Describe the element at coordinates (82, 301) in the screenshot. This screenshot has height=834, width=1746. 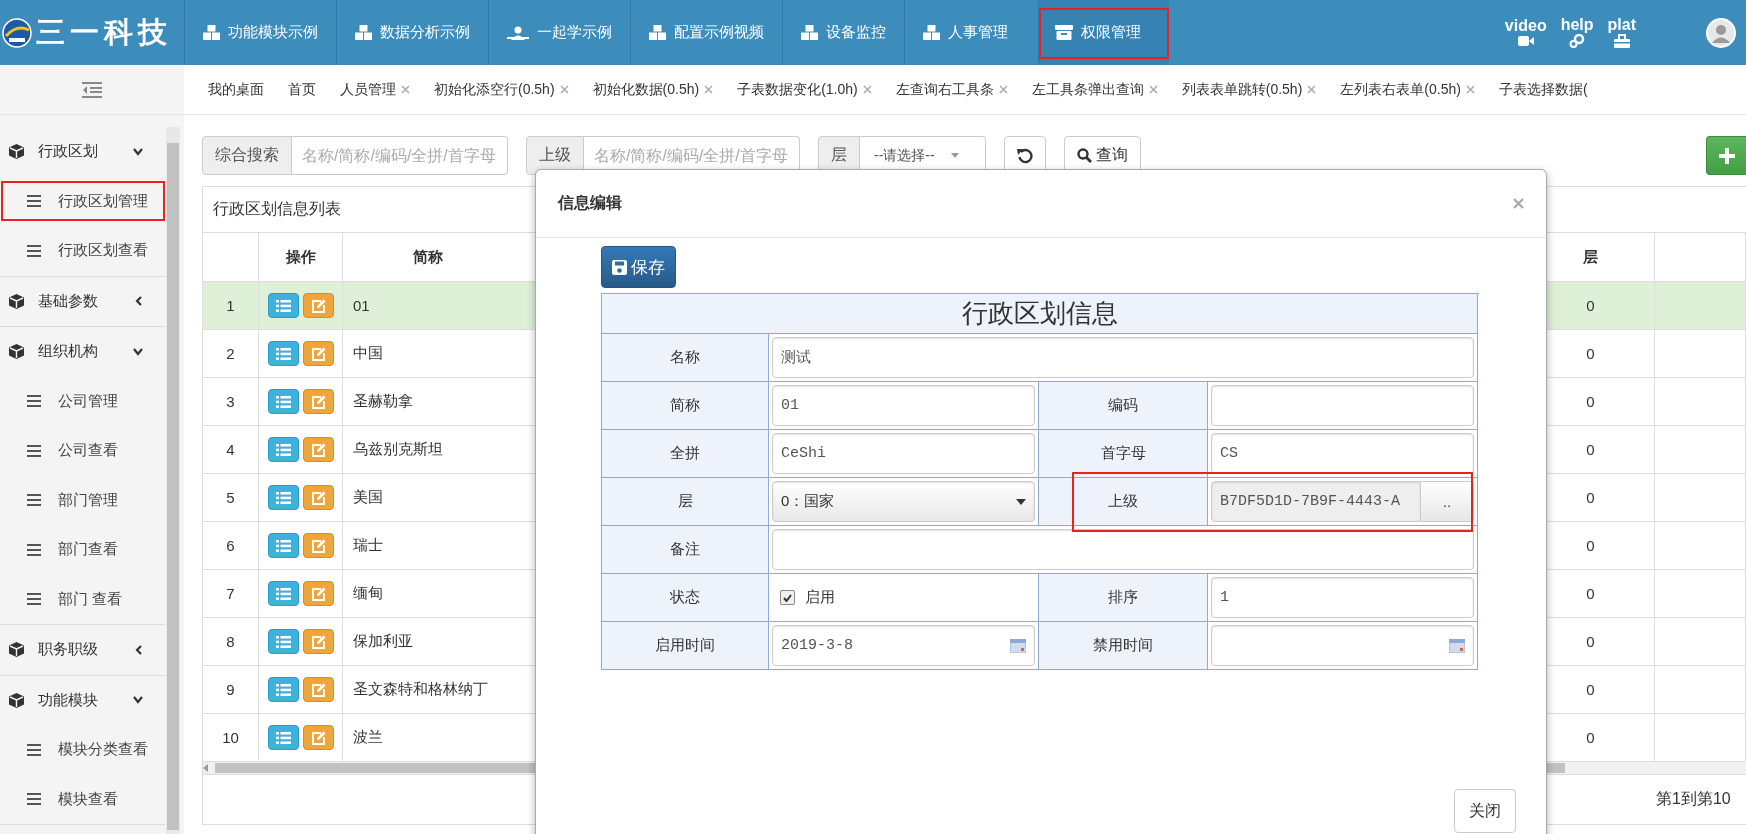
I see `sidebar-group: 基础参数` at that location.